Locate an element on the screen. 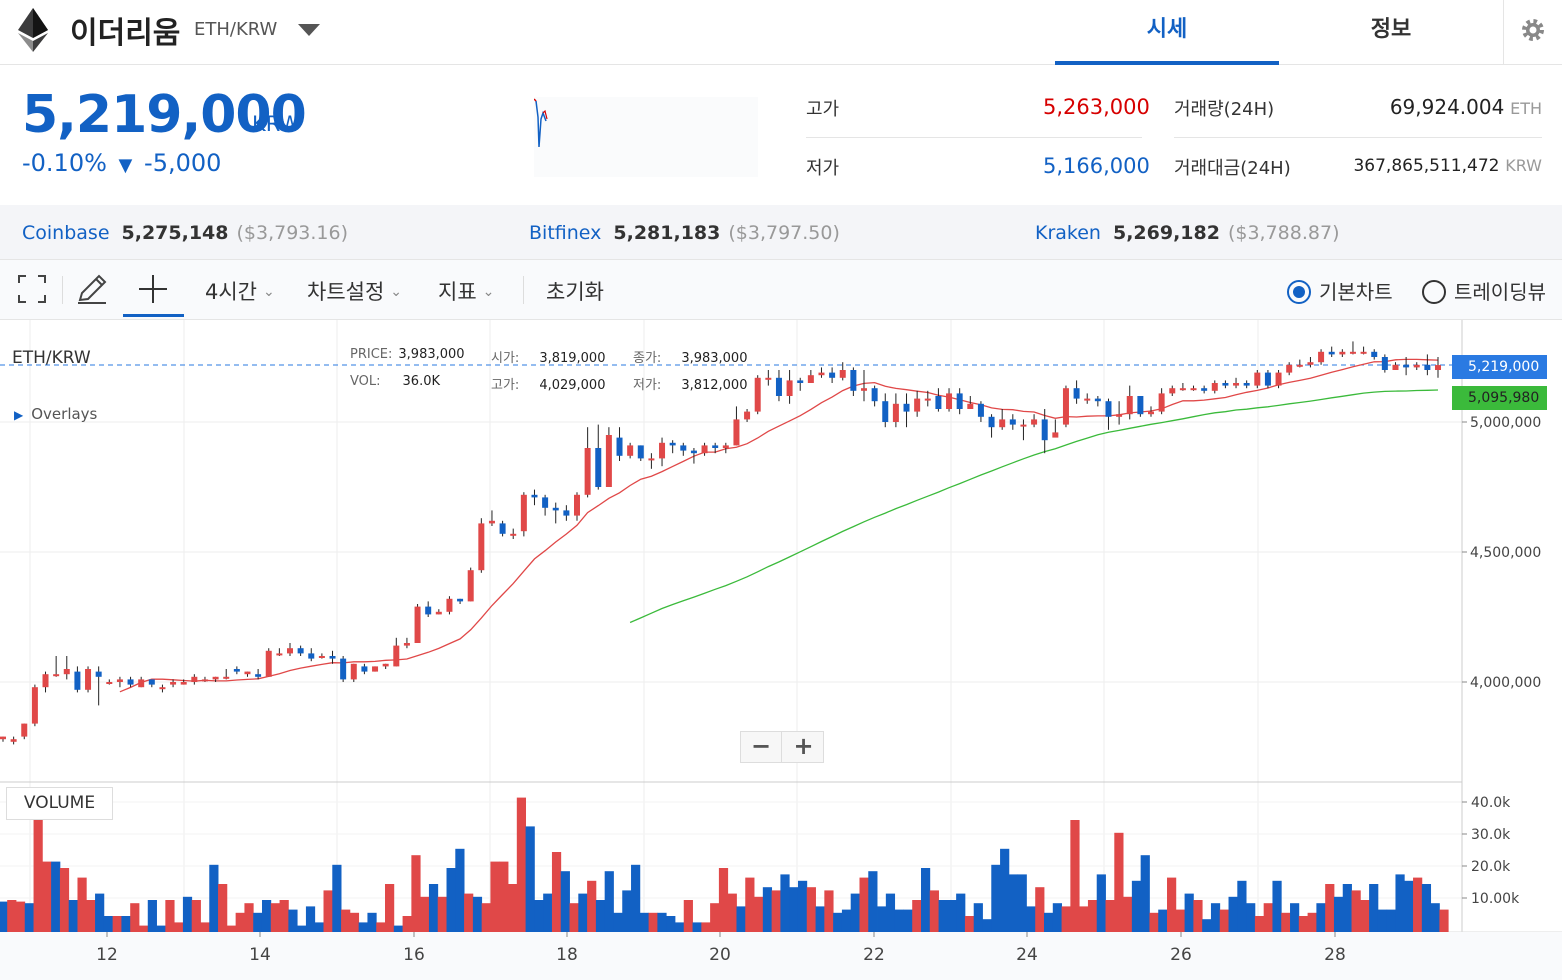 This screenshot has width=1562, height=980. tab-info: 정보 is located at coordinates (1391, 32).